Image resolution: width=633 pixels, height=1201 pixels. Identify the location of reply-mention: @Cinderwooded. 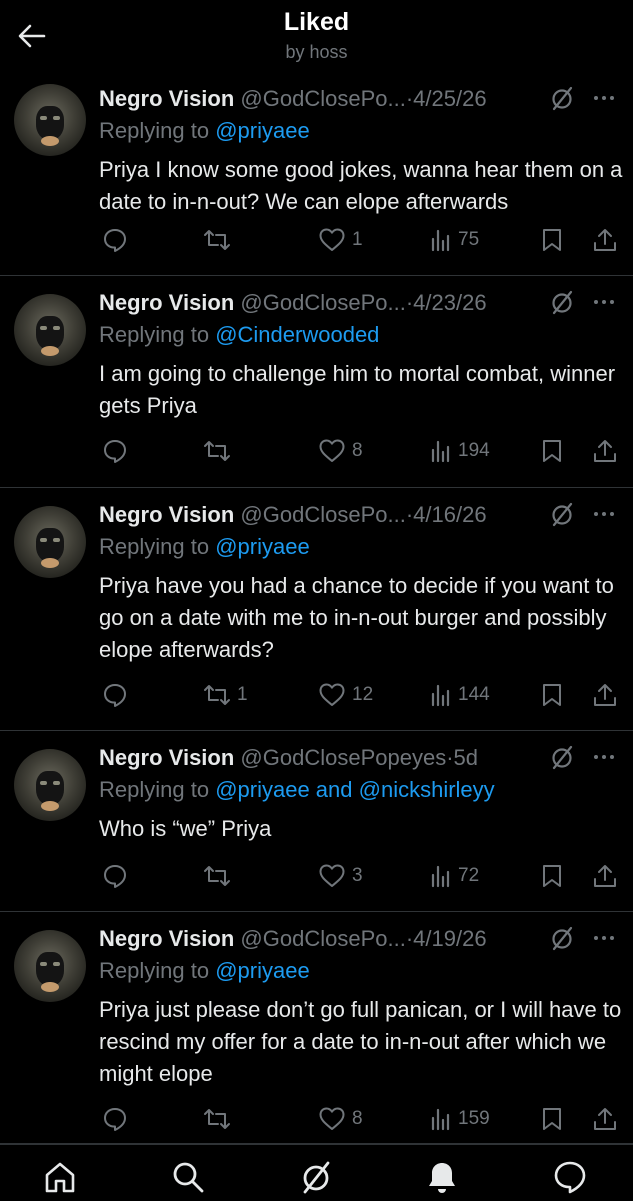
(297, 334).